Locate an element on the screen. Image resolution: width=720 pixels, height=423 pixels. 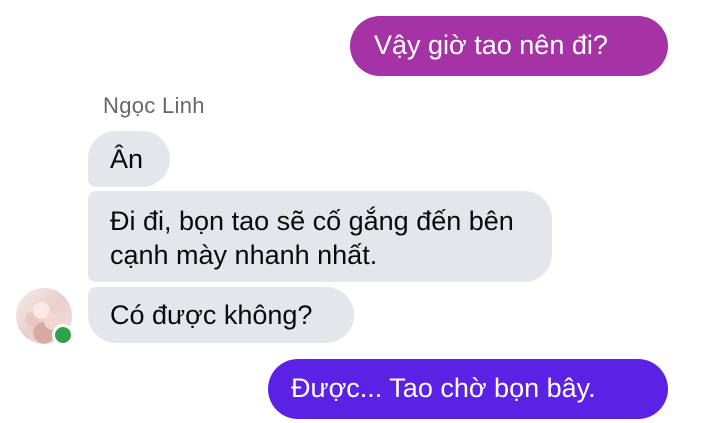
online-status-icon is located at coordinates (63, 335).